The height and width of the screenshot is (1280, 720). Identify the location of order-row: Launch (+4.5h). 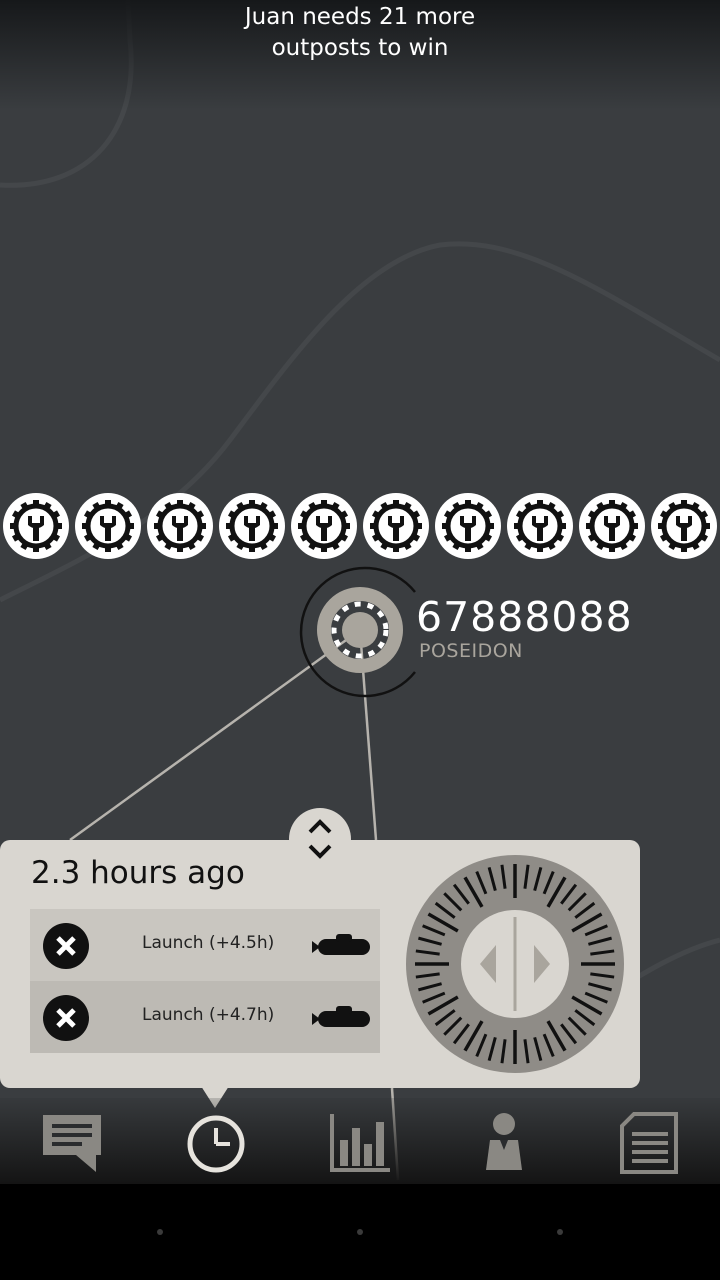
(205, 945).